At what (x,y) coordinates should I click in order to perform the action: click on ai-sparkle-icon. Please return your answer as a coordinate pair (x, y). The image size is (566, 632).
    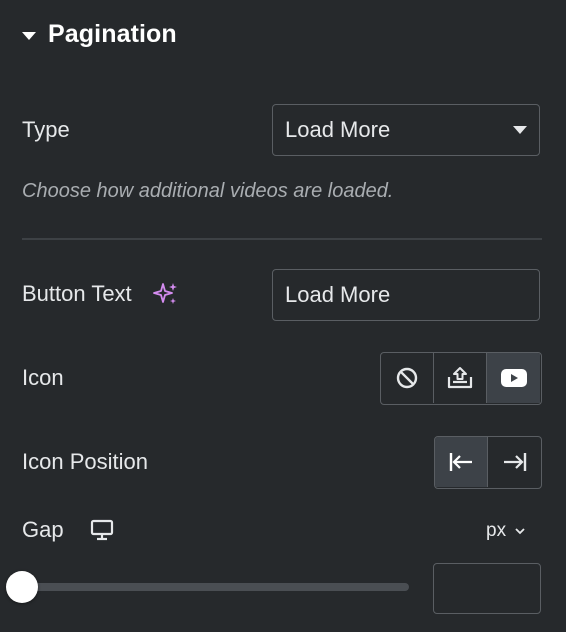
    Looking at the image, I should click on (166, 294).